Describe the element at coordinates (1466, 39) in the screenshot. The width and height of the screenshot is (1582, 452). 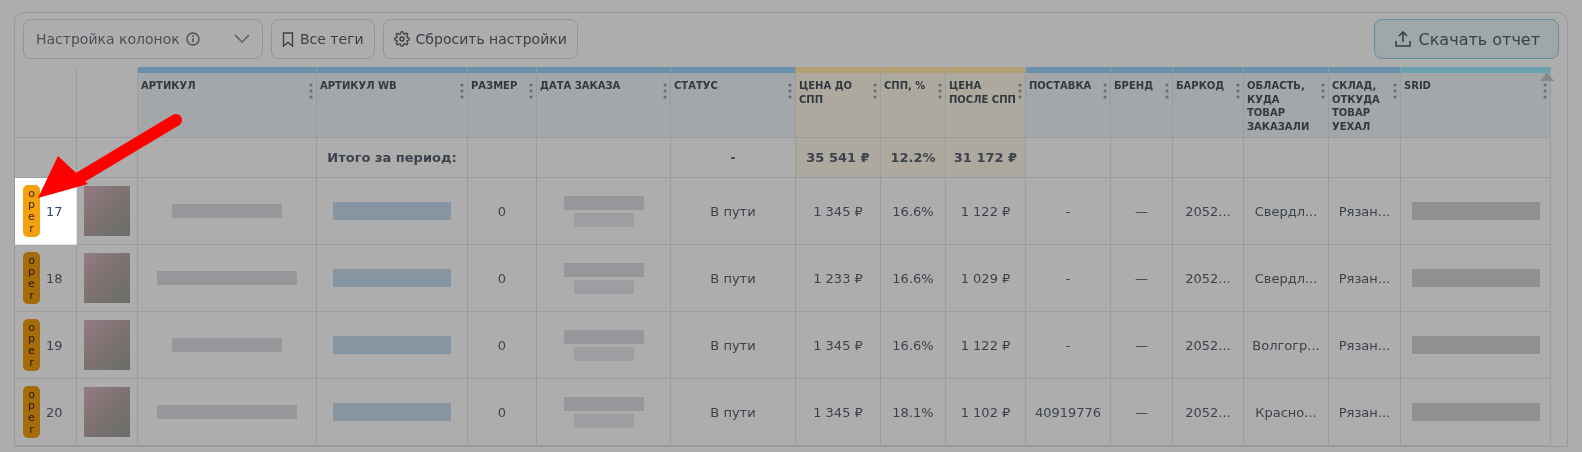
I see `download-report-button: Скачать отчет` at that location.